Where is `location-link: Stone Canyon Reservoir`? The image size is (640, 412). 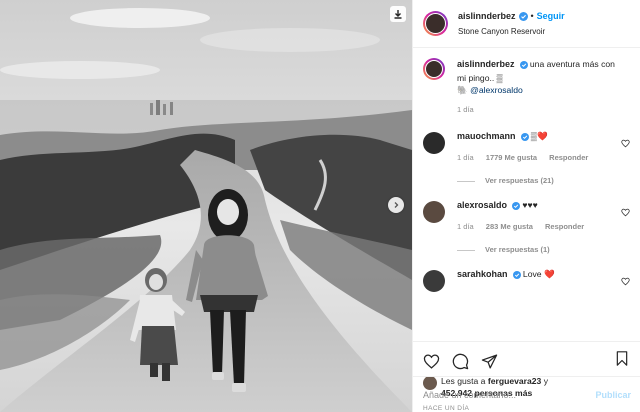 location-link: Stone Canyon Reservoir is located at coordinates (511, 31).